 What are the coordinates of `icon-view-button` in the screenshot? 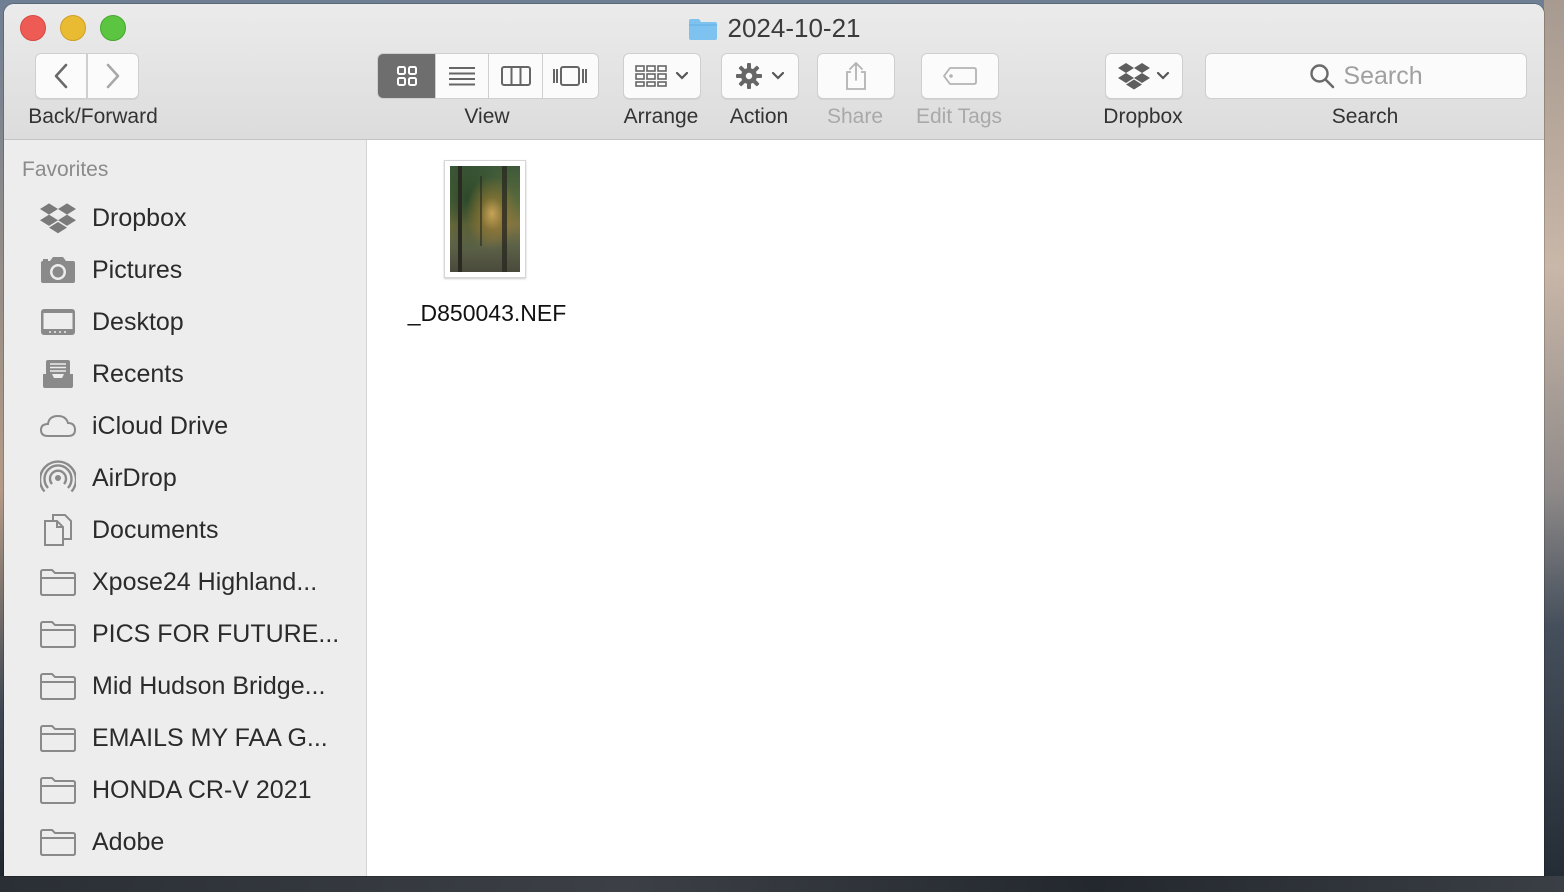 It's located at (407, 76).